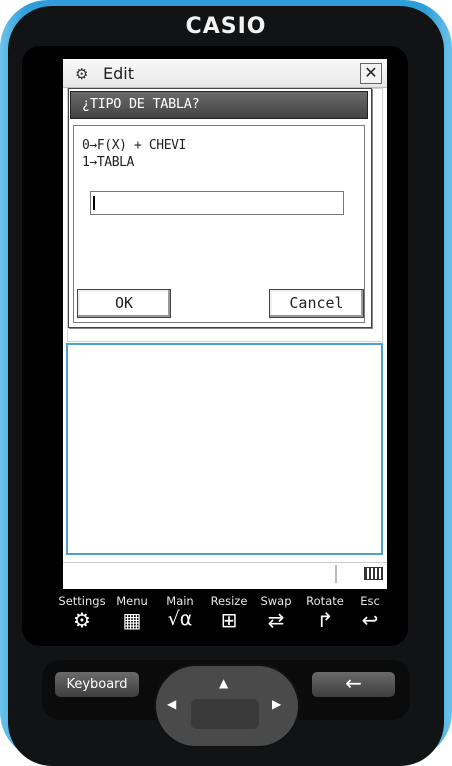 The height and width of the screenshot is (766, 452). What do you see at coordinates (171, 704) in the screenshot?
I see `left-arrow-icon: ◀` at bounding box center [171, 704].